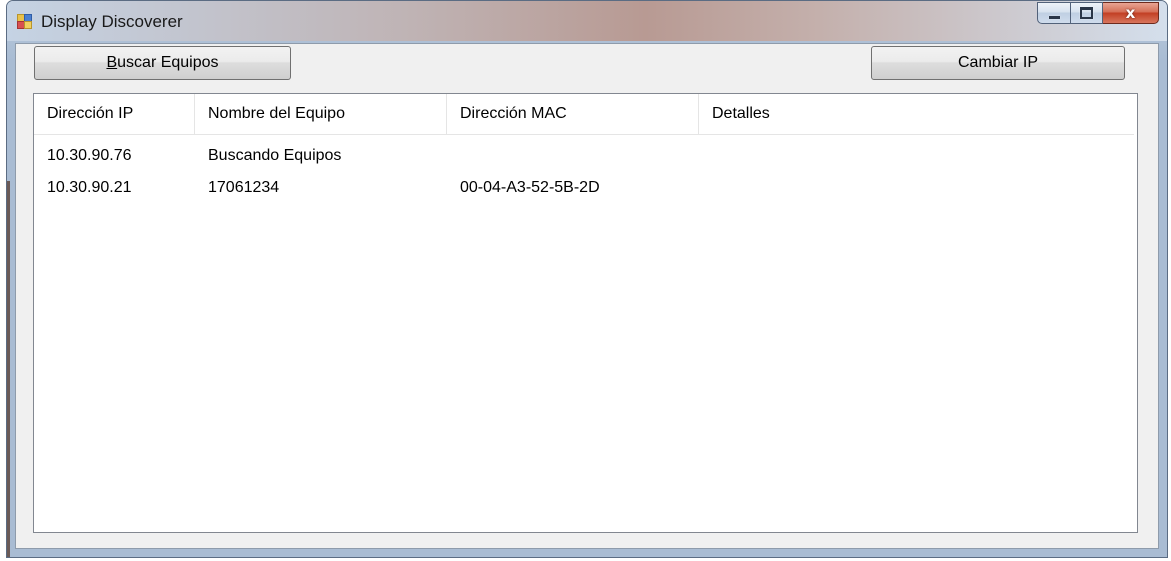 Image resolution: width=1171 pixels, height=561 pixels. What do you see at coordinates (573, 114) in the screenshot?
I see `column-header-mac: Dirección MAC` at bounding box center [573, 114].